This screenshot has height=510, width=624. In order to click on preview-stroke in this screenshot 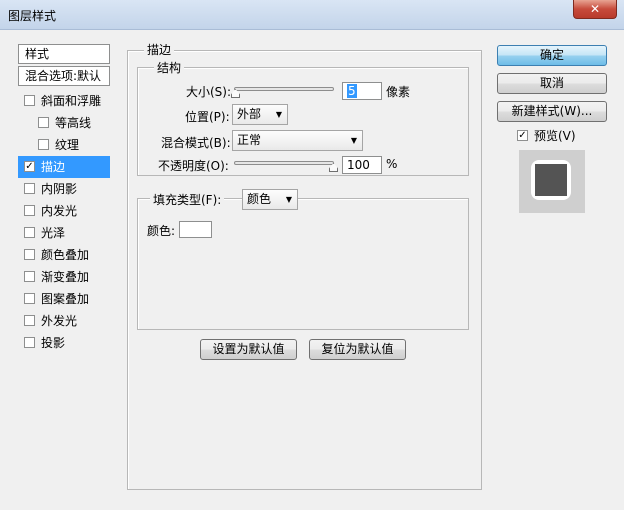, I will do `click(551, 180)`.